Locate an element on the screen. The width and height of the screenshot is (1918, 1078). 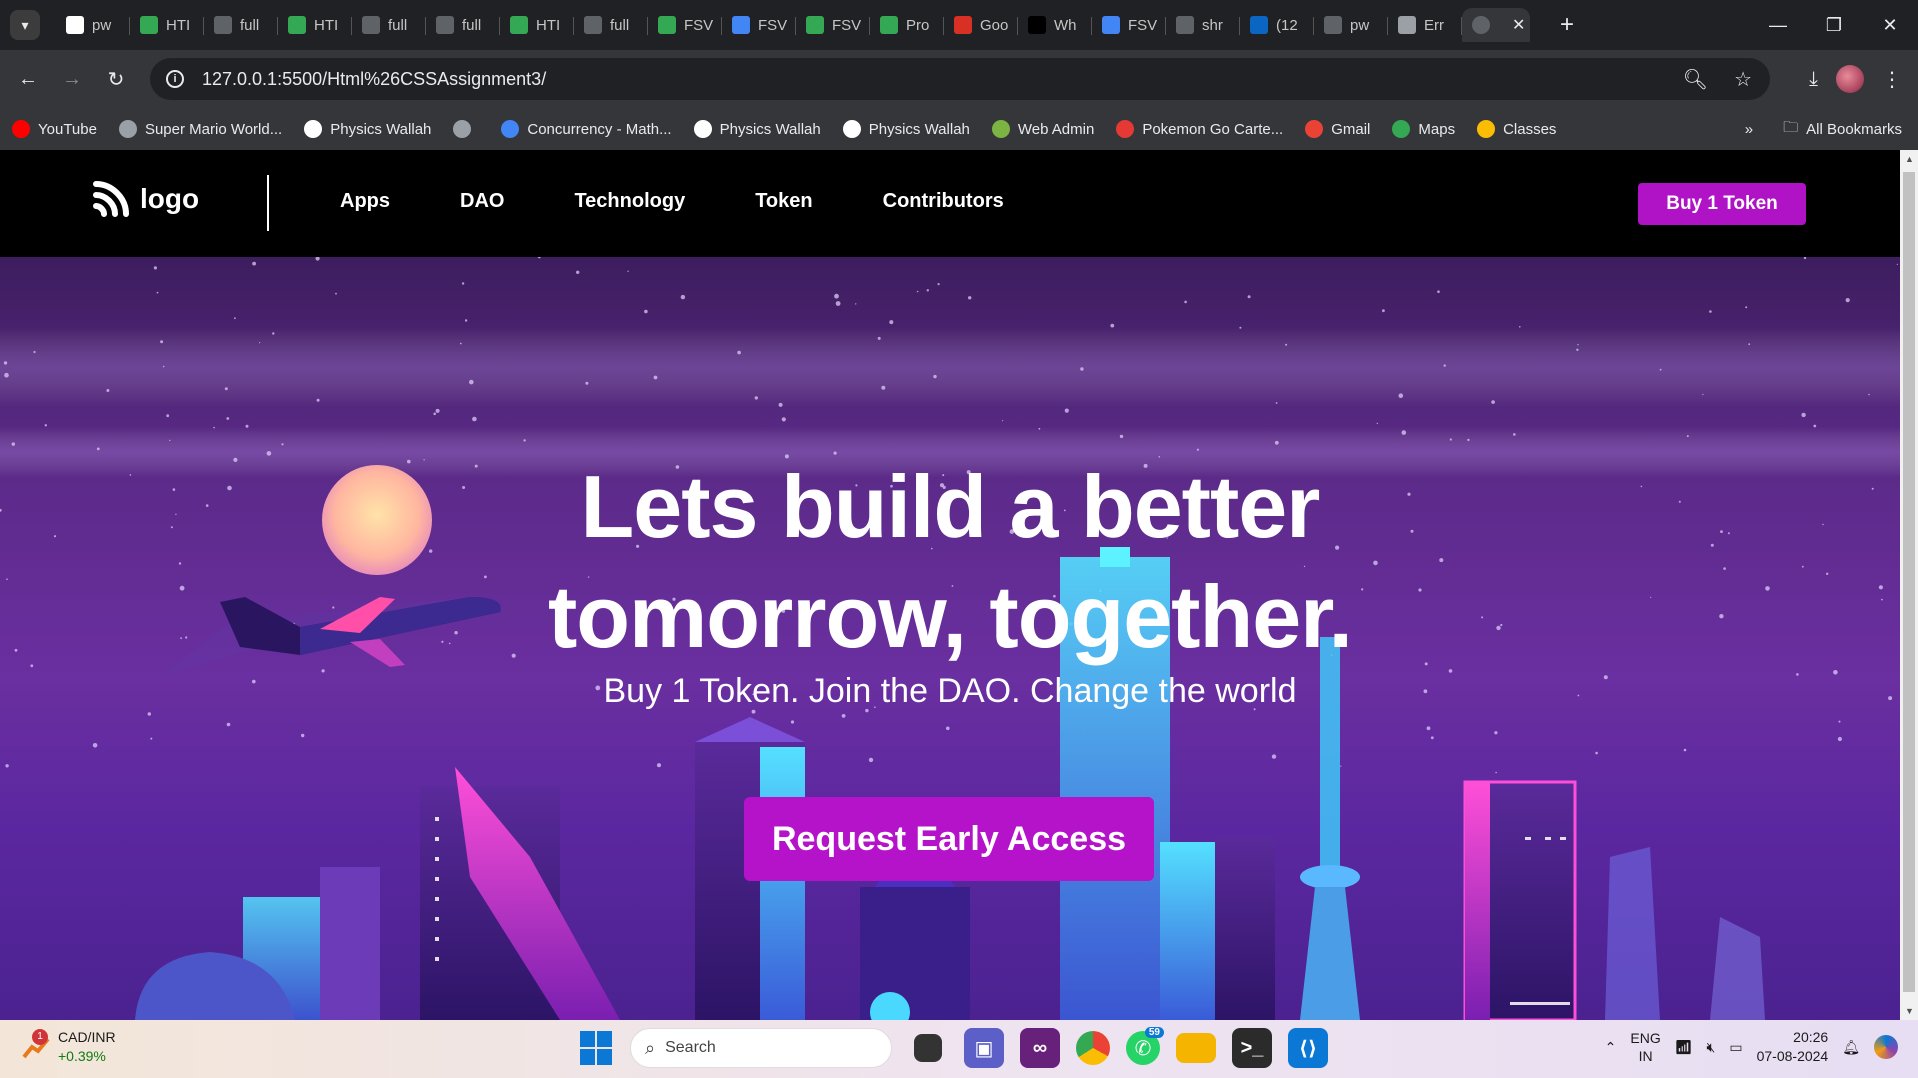
wordpress-icon is located at coordinates (75, 25).